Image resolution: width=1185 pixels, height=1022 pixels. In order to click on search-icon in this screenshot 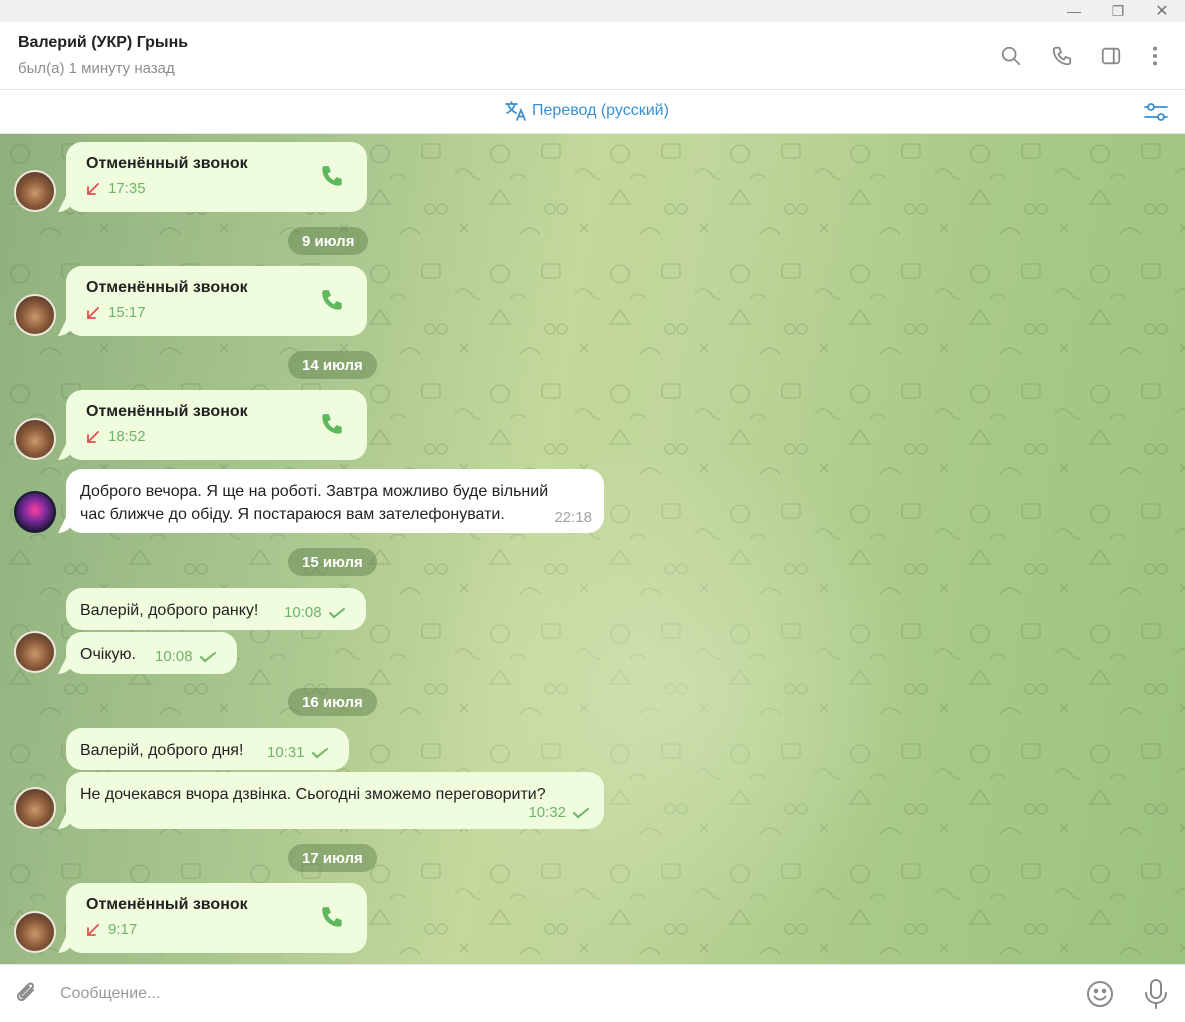, I will do `click(1011, 56)`.